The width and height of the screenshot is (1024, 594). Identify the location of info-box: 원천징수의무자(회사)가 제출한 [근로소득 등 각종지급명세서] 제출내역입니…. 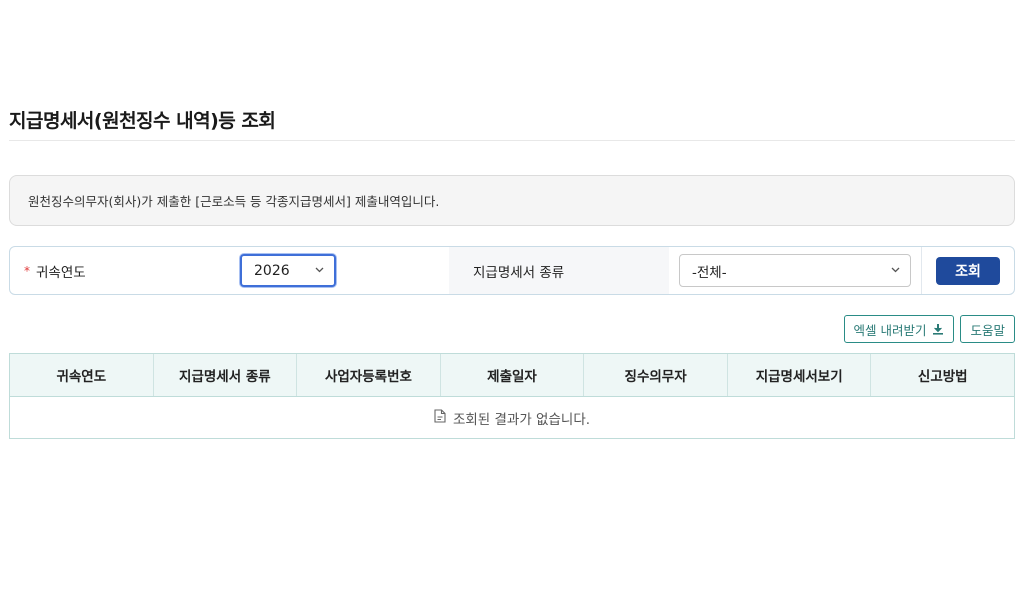
(512, 200).